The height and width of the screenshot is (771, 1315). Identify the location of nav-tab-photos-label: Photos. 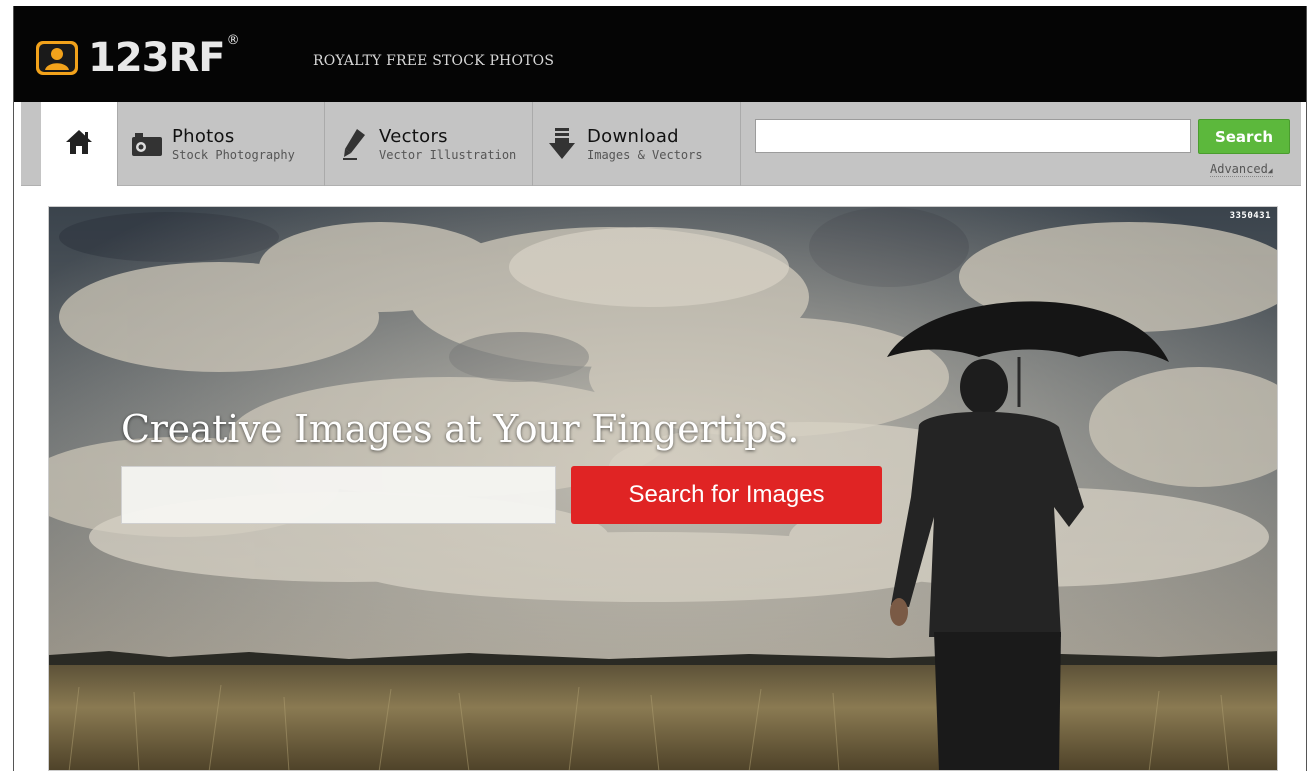
(203, 136).